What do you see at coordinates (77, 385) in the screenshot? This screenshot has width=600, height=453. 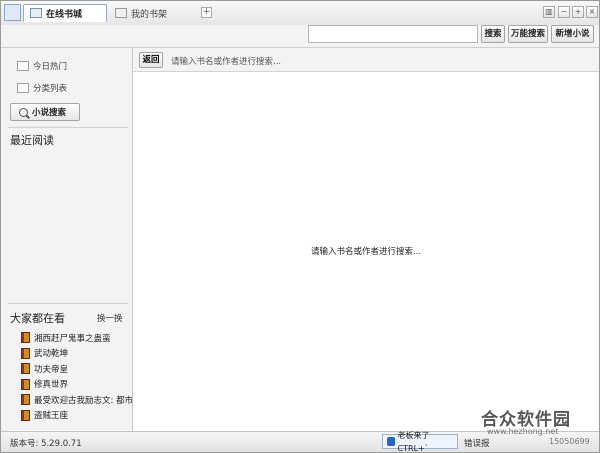 I see `list-item: 修真世界` at bounding box center [77, 385].